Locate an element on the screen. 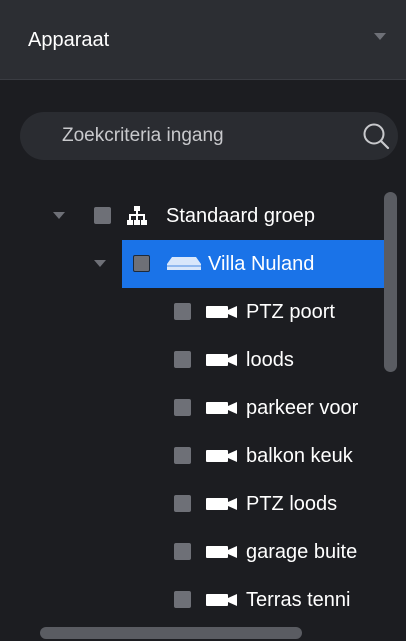 This screenshot has width=406, height=641. tree-node-label: PTZ poort is located at coordinates (290, 312).